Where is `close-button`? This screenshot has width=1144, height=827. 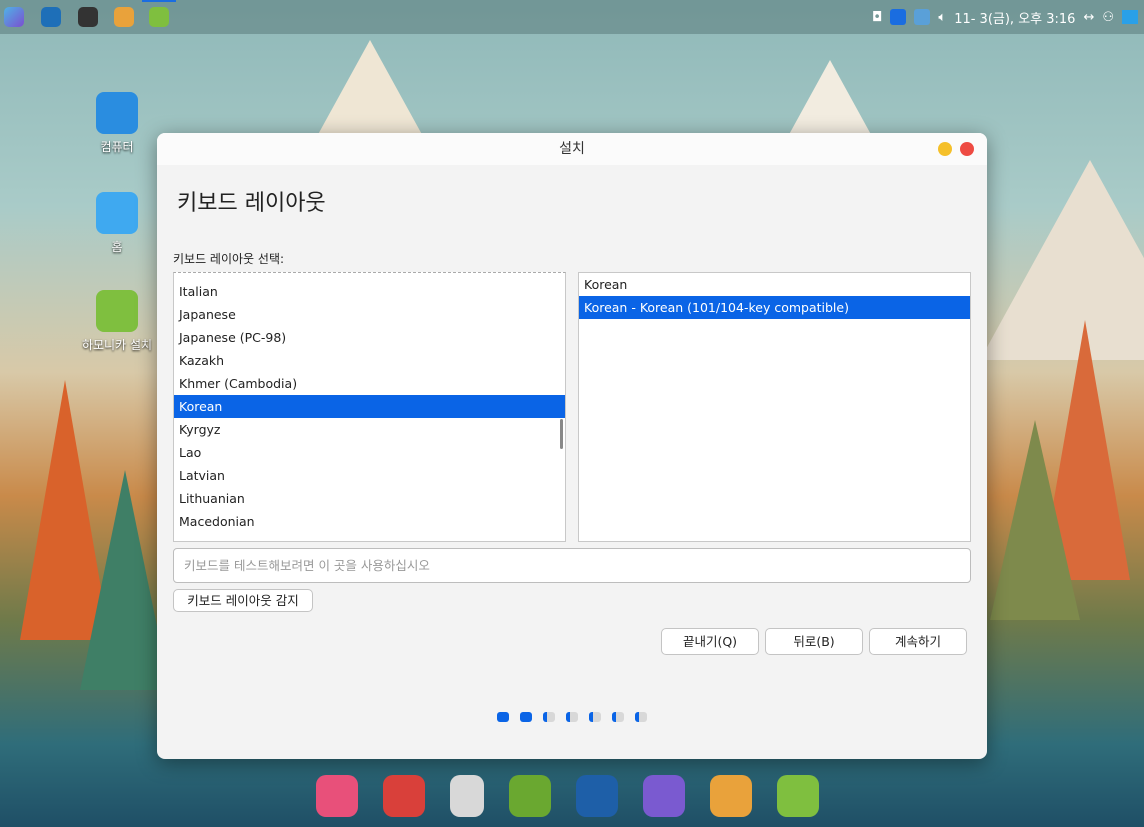
close-button is located at coordinates (967, 149).